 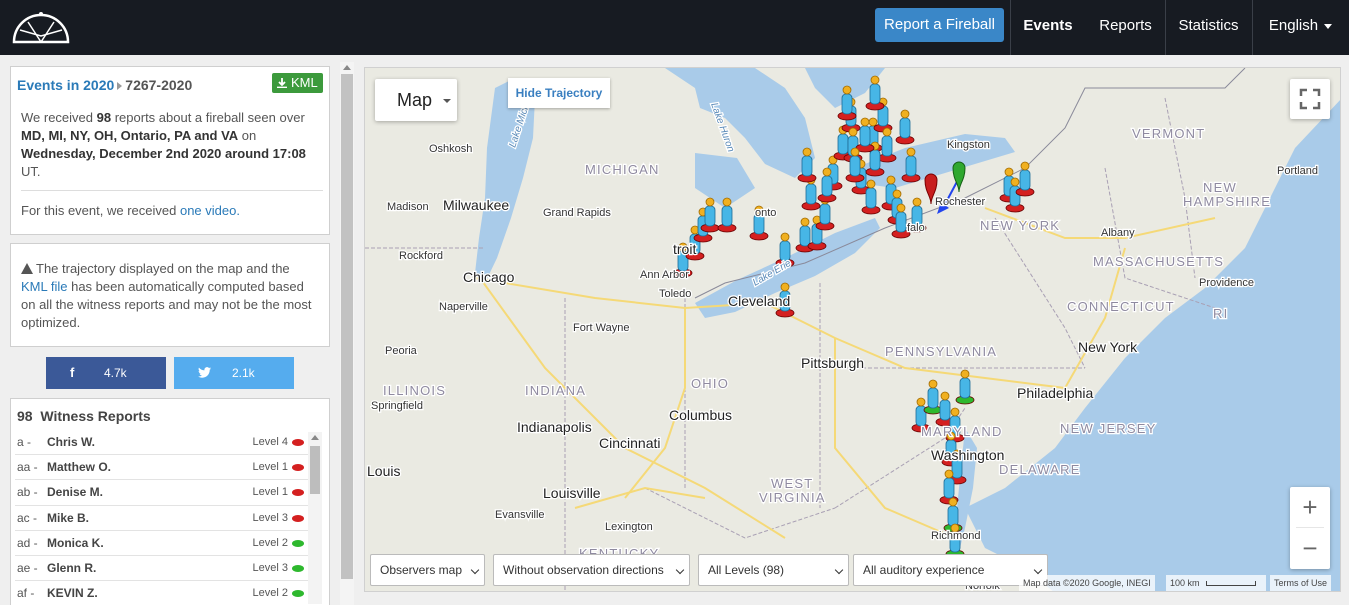 What do you see at coordinates (161, 468) in the screenshot?
I see `witness-row: aa - Matthew O. Level 1` at bounding box center [161, 468].